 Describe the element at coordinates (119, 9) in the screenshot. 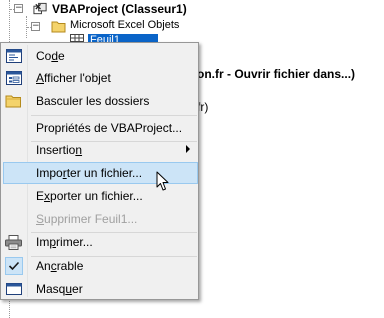

I see `project-node-label: VBAProject (Classeur1)` at that location.